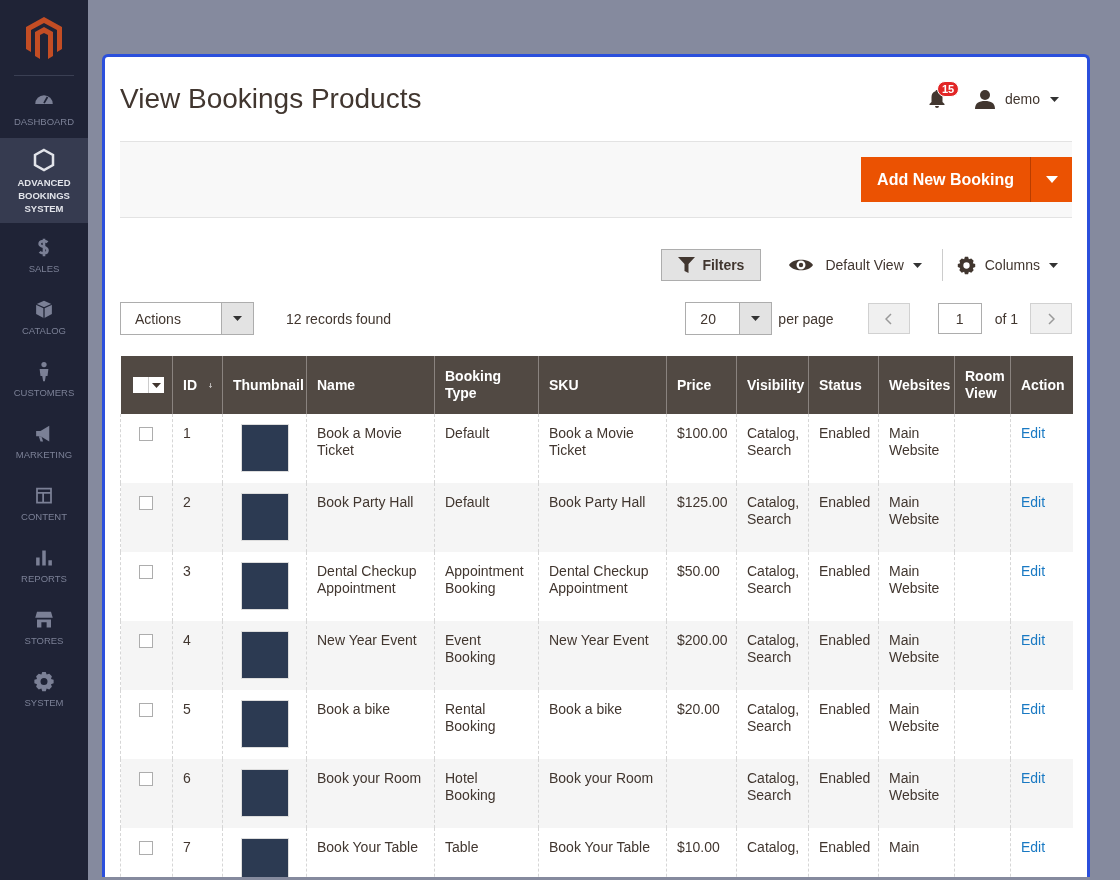  What do you see at coordinates (701, 385) in the screenshot?
I see `column-header: Price` at bounding box center [701, 385].